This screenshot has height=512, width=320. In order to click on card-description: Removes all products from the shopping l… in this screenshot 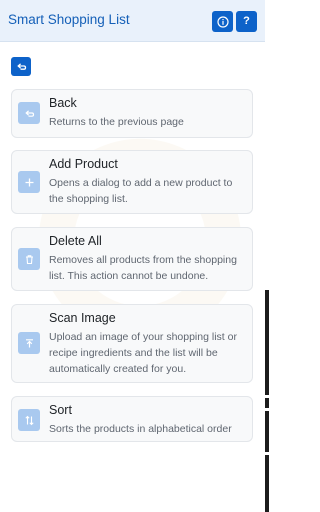, I will do `click(143, 268)`.